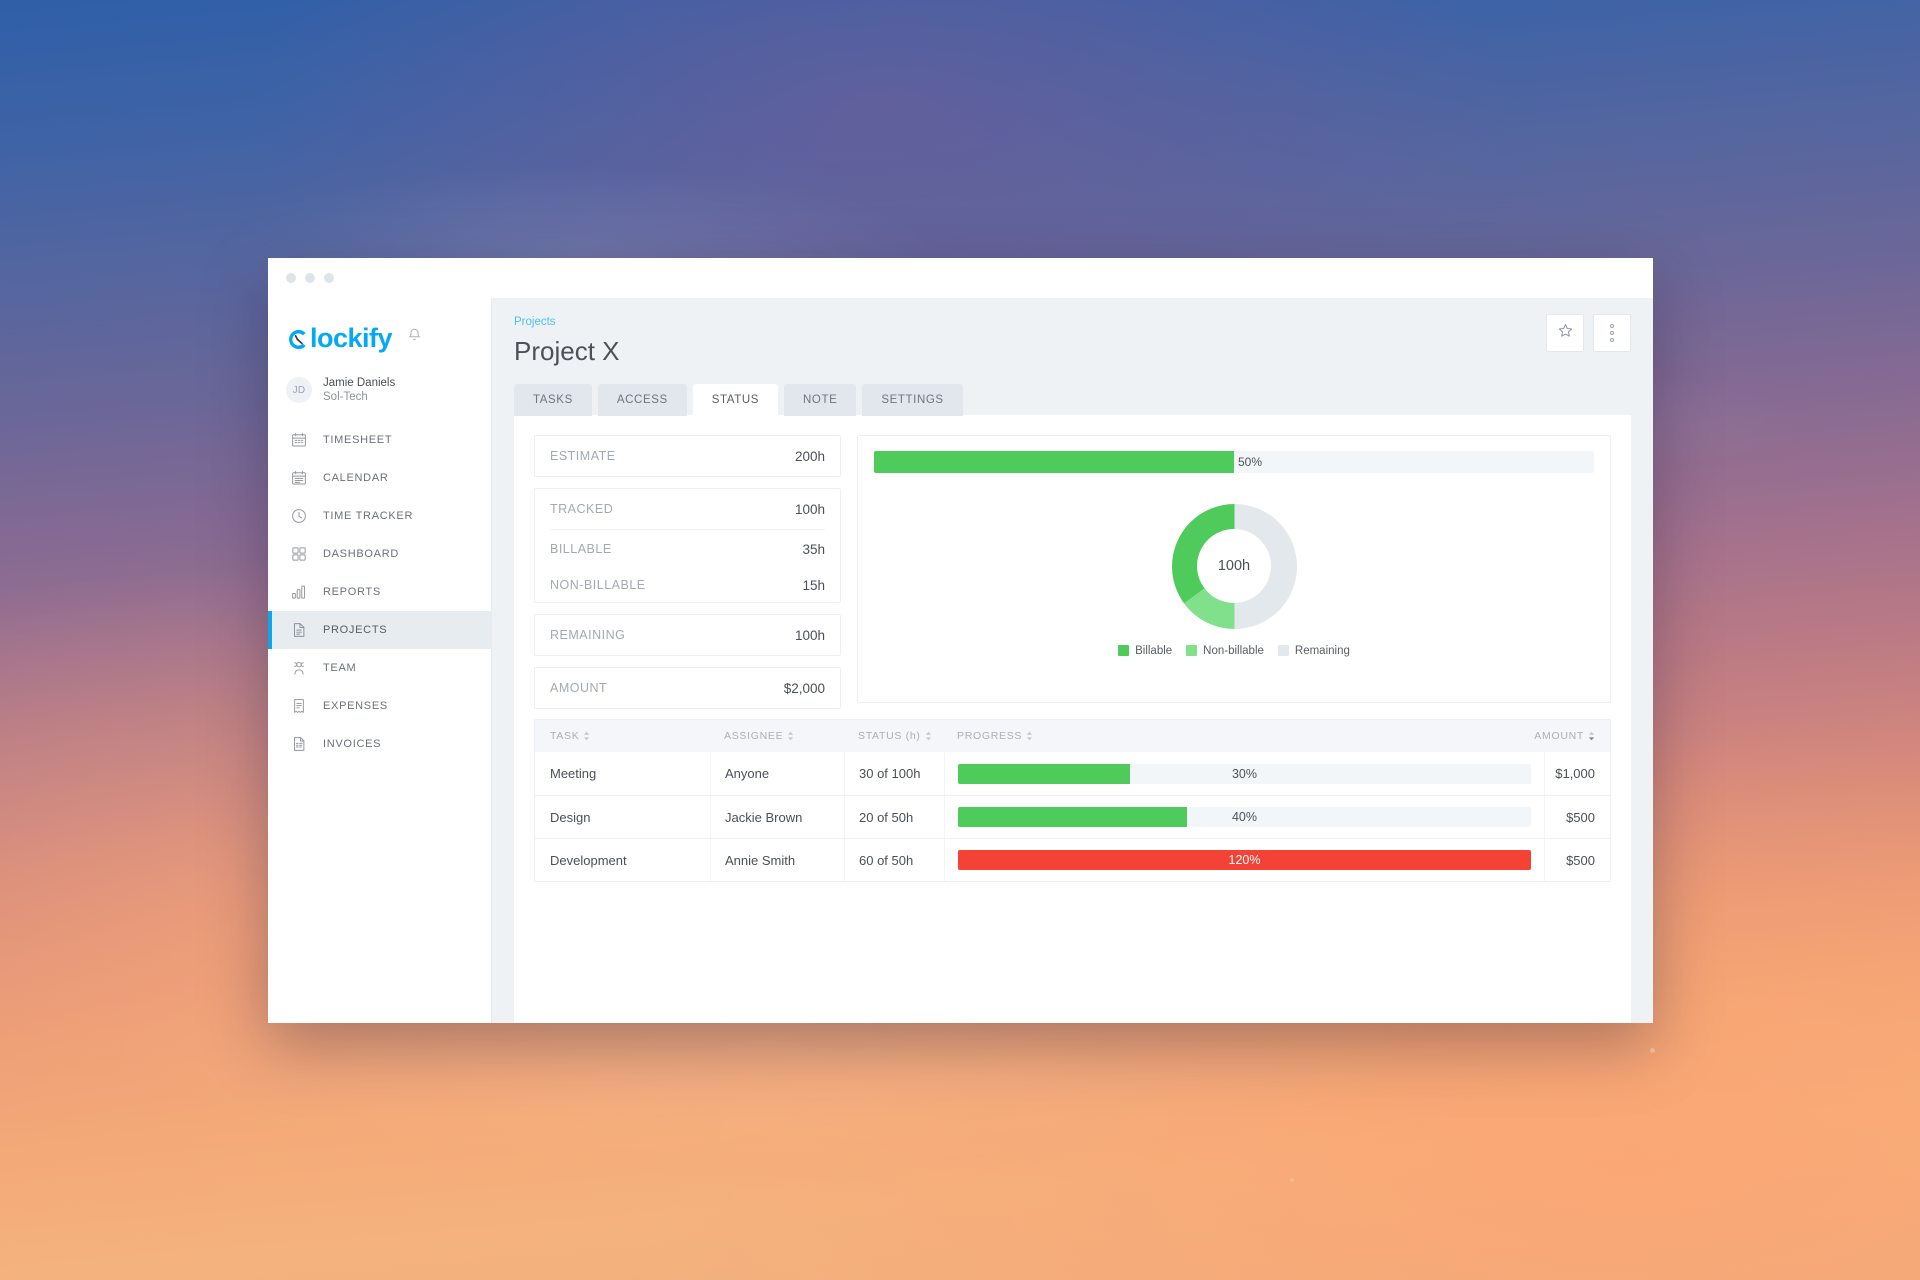  I want to click on cell-progress: 30%, so click(1244, 773).